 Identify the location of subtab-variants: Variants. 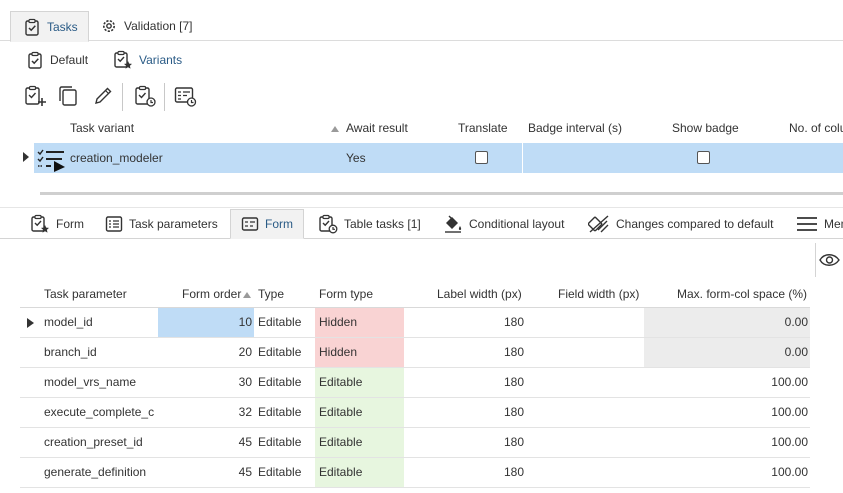
(147, 60).